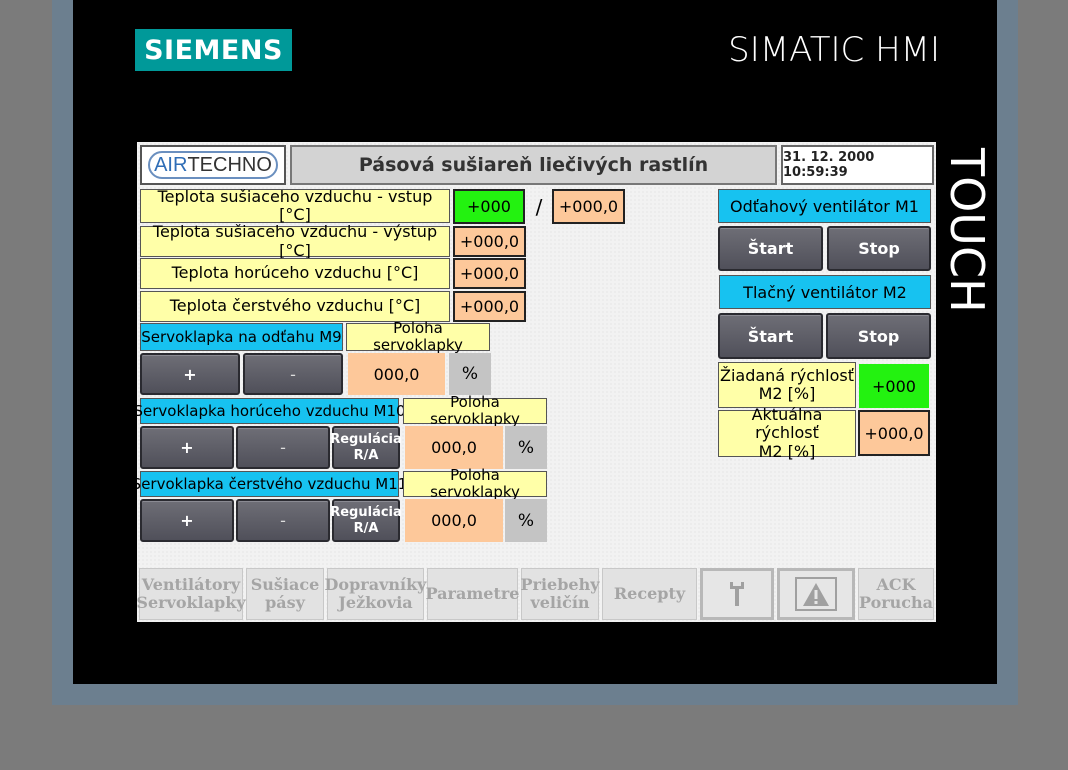  Describe the element at coordinates (894, 433) in the screenshot. I see `fan-m2-actual-value: +000,0` at that location.